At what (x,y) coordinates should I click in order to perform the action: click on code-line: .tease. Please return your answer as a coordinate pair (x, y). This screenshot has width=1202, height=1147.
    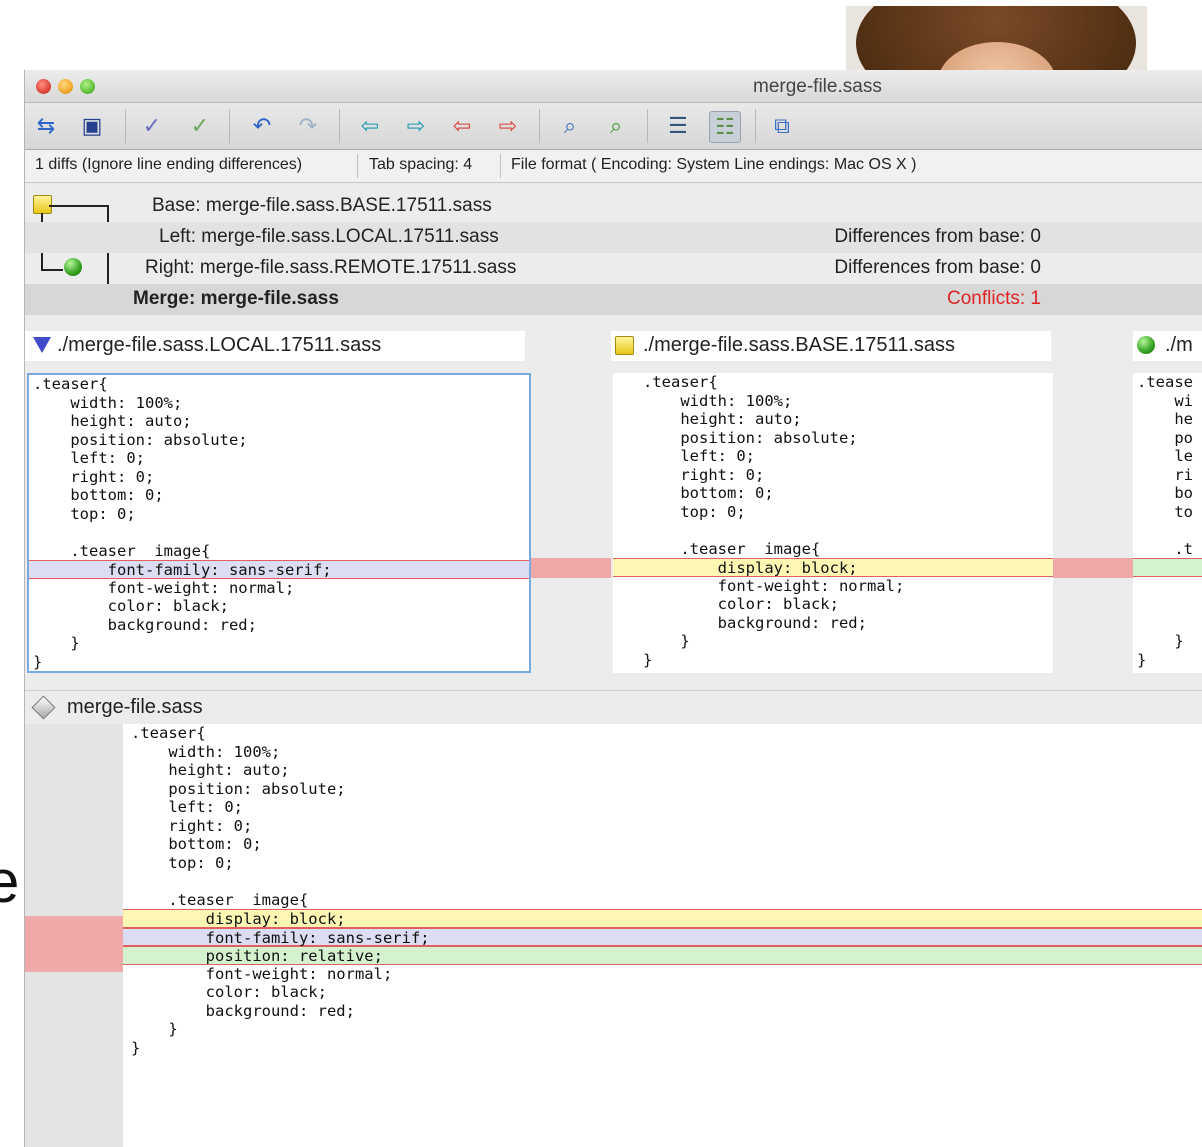
    Looking at the image, I should click on (1165, 382).